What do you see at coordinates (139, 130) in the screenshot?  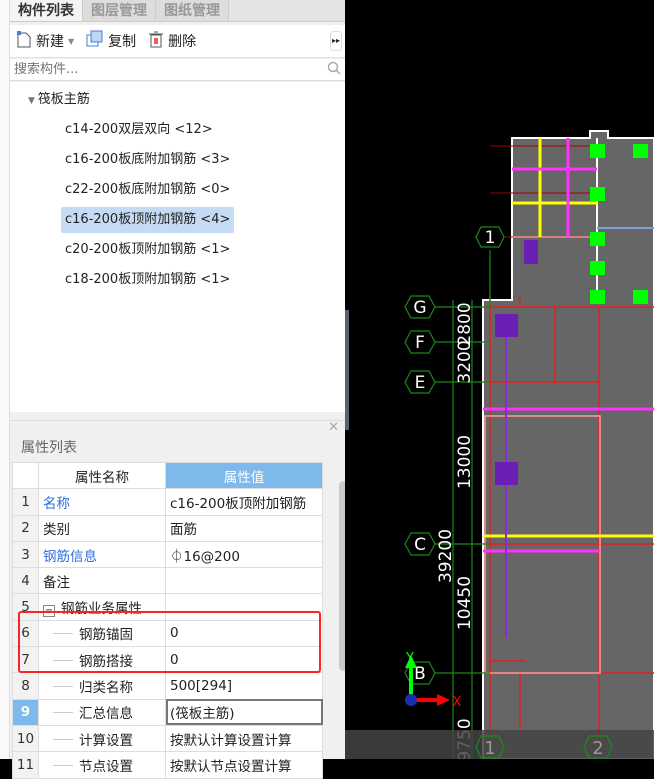 I see `tree-item: c14-200双层双向 <12>` at bounding box center [139, 130].